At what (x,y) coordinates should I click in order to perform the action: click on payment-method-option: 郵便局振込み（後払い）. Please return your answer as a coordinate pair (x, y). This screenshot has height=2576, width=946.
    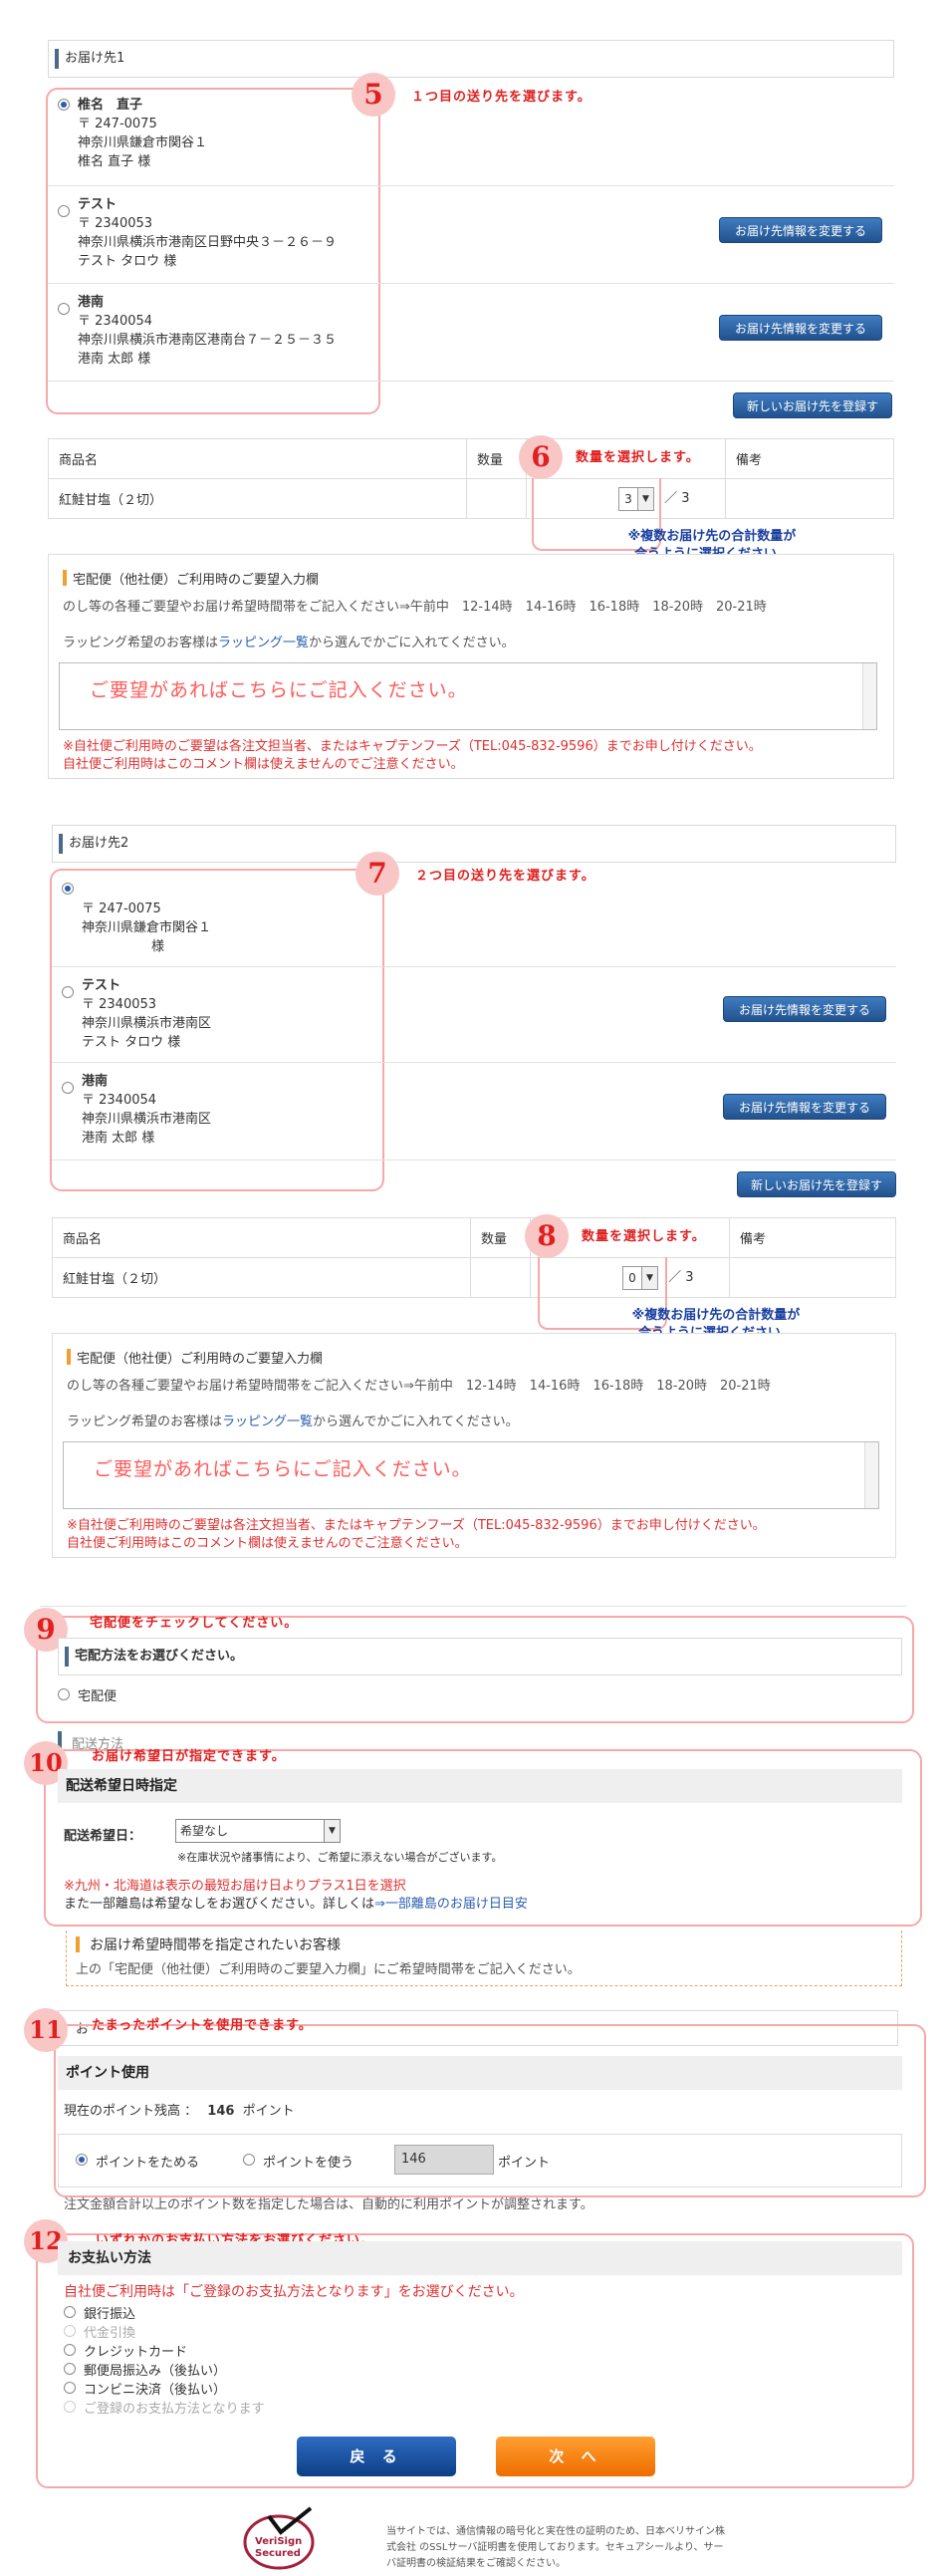
    Looking at the image, I should click on (145, 2369).